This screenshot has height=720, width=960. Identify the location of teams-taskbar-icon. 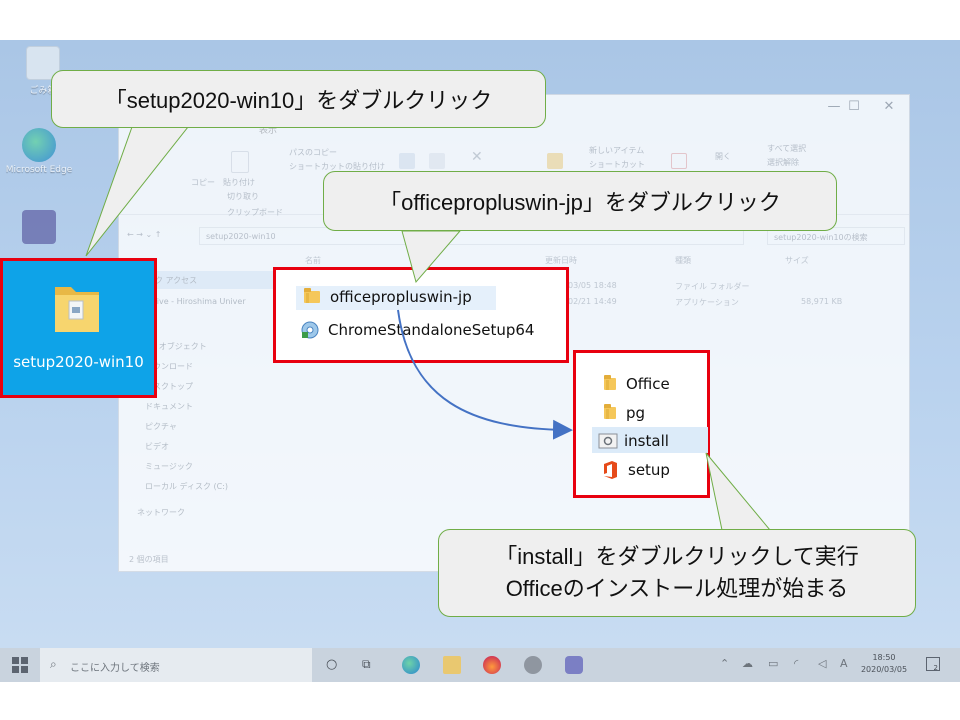
(574, 665).